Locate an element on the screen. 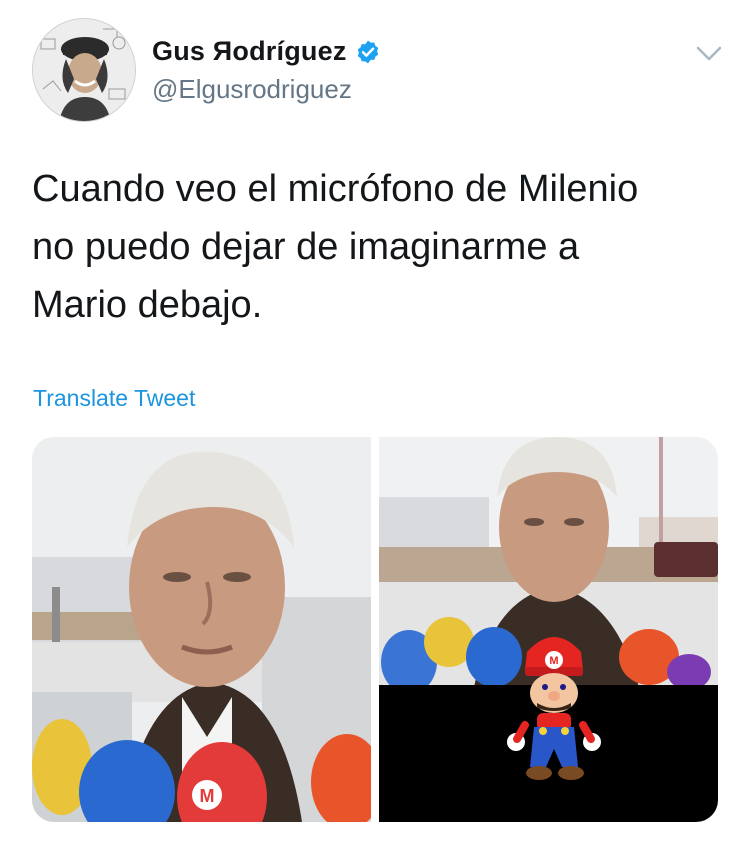  user-avatar is located at coordinates (84, 70).